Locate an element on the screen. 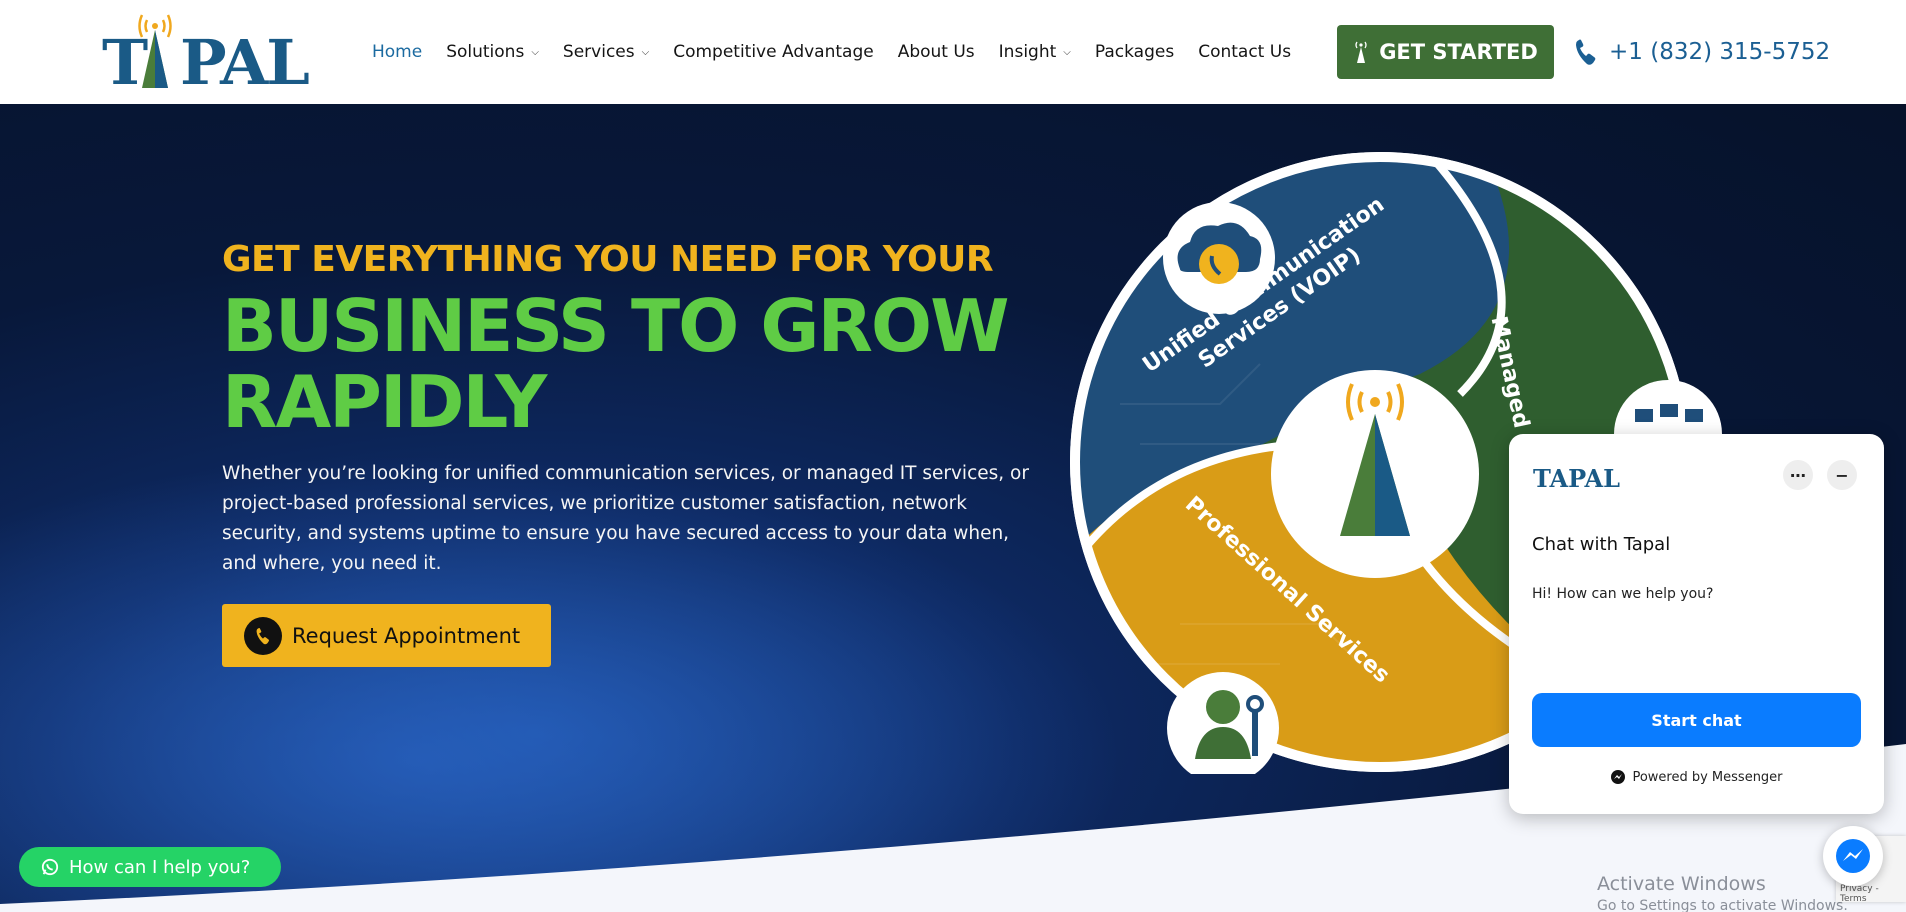 This screenshot has width=1906, height=912. nav-solutions: Solutions ⌵ is located at coordinates (492, 52).